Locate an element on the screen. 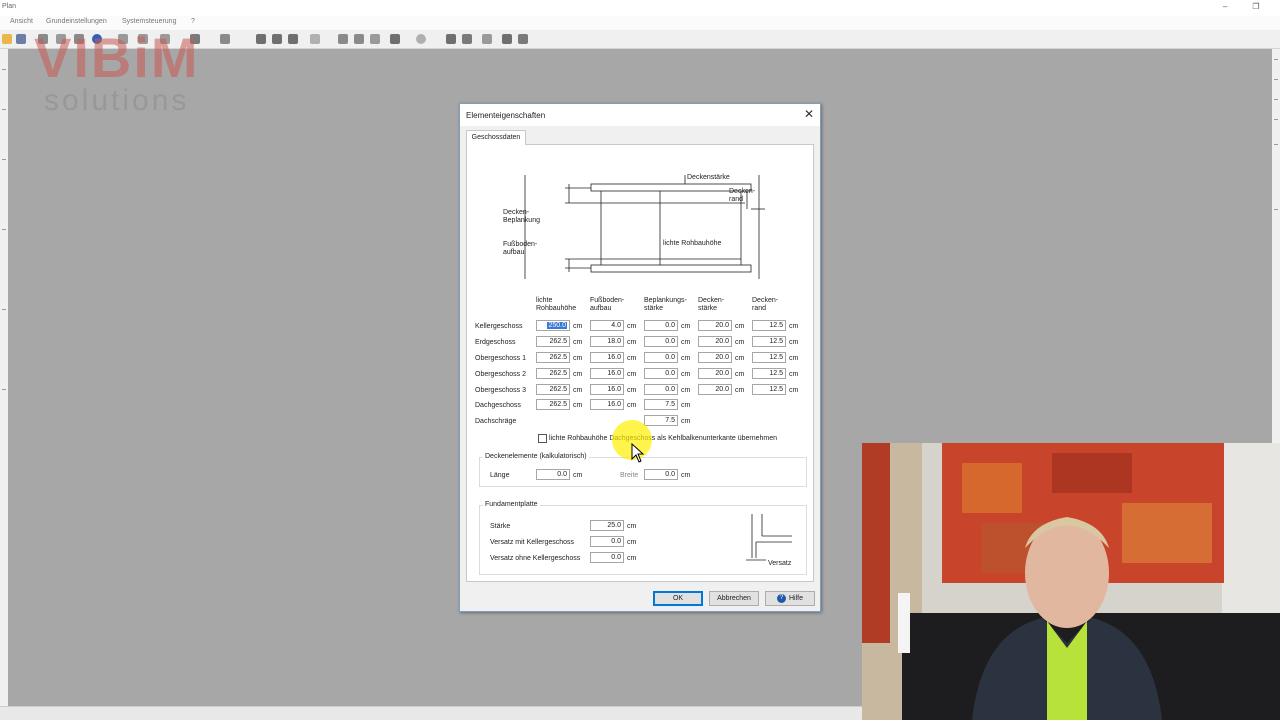  obergeschoss-1-beplankung-input: 0.0 is located at coordinates (661, 357).